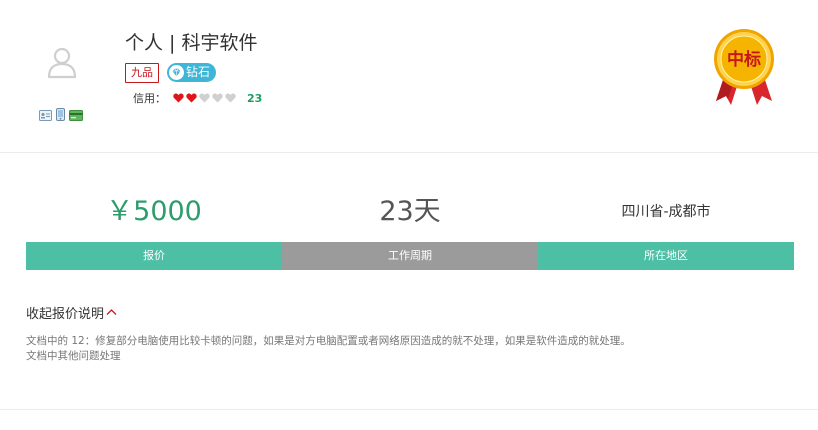  What do you see at coordinates (198, 72) in the screenshot?
I see `diamond-badge-label: 钻石` at bounding box center [198, 72].